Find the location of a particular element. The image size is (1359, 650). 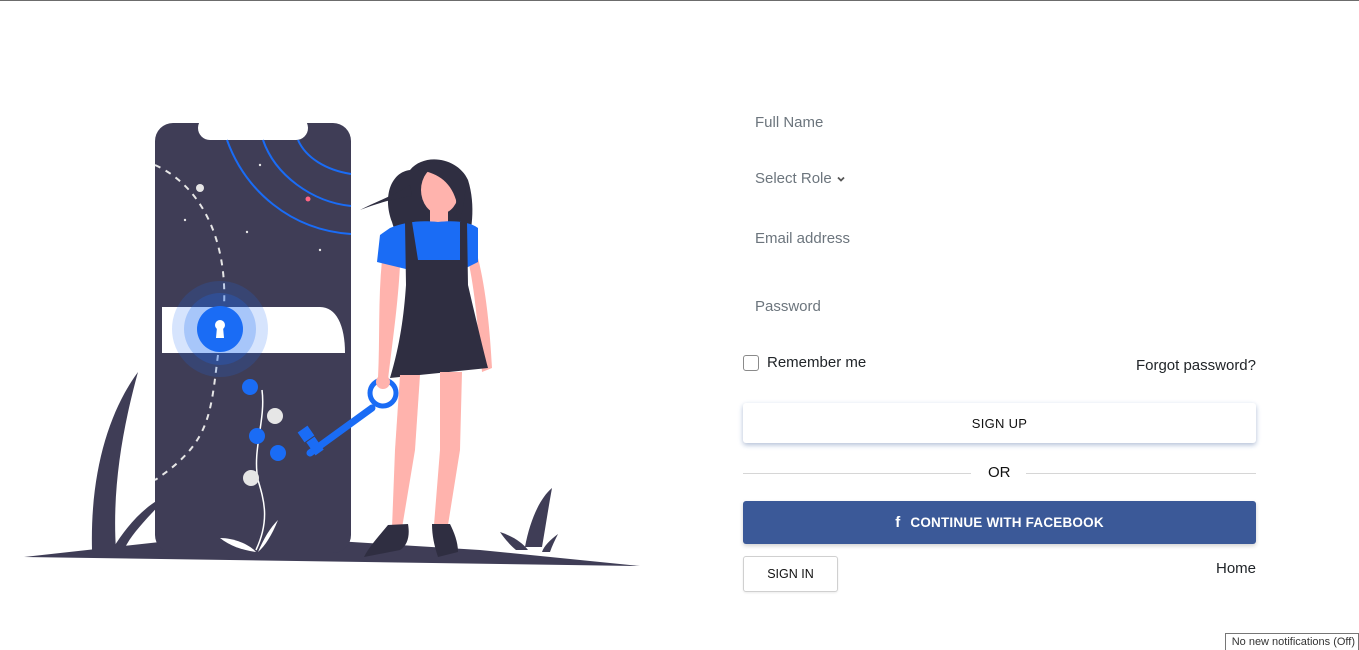

remember-me: Remember me is located at coordinates (804, 362).